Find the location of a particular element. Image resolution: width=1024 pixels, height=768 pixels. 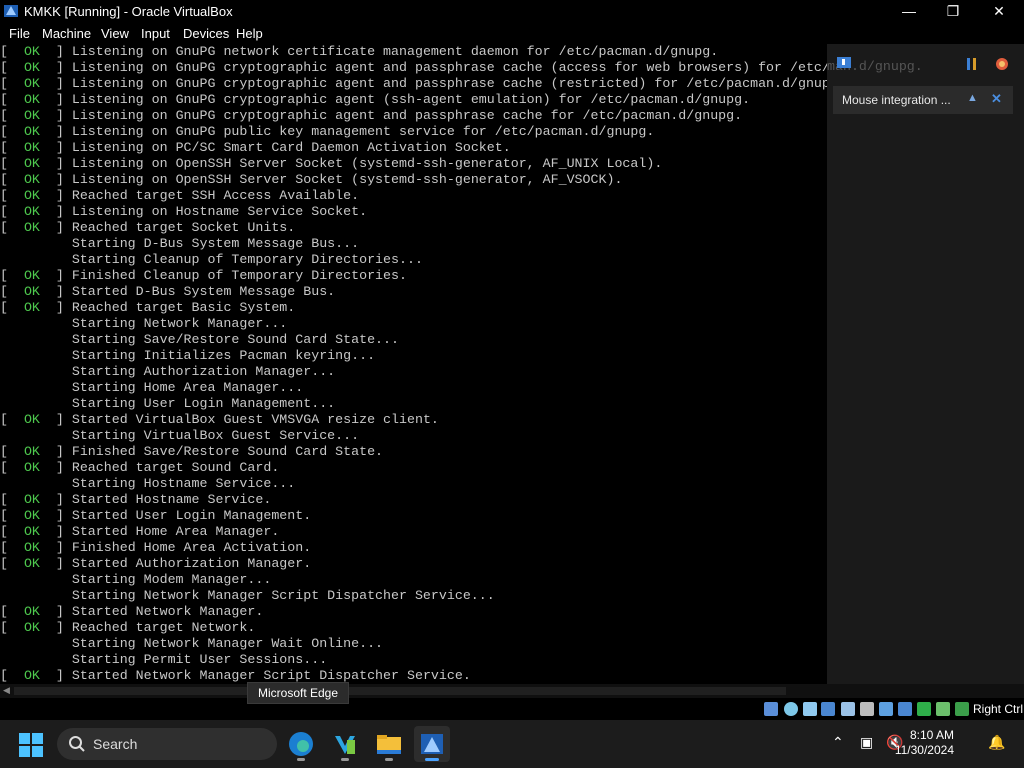

close-button: ✕ is located at coordinates (999, 11).